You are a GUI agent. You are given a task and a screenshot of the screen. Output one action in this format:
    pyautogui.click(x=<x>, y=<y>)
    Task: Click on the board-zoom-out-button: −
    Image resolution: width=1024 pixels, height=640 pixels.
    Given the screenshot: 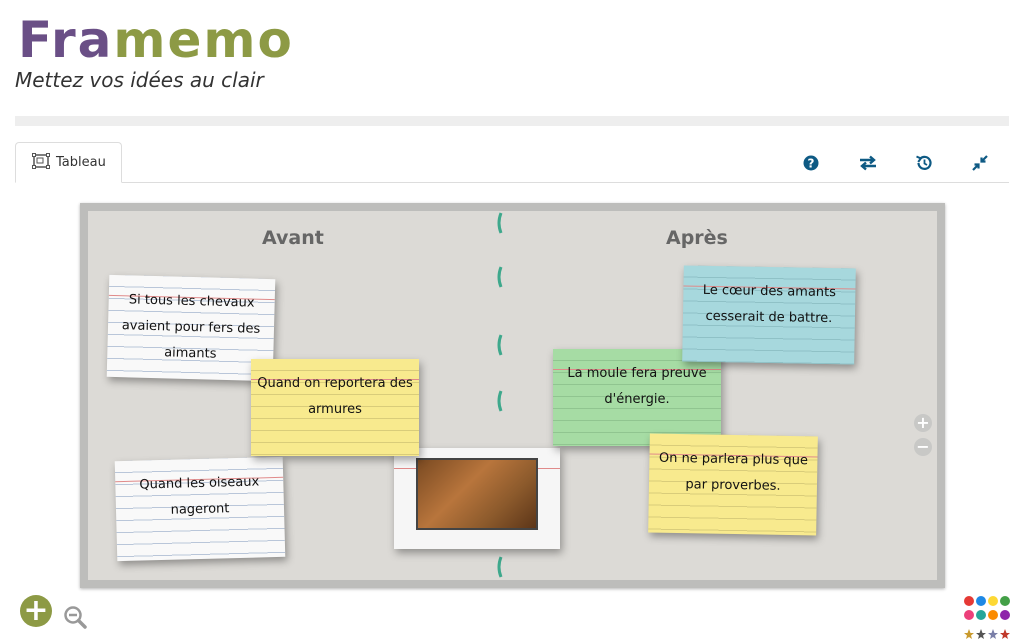 What is the action you would take?
    pyautogui.click(x=923, y=447)
    